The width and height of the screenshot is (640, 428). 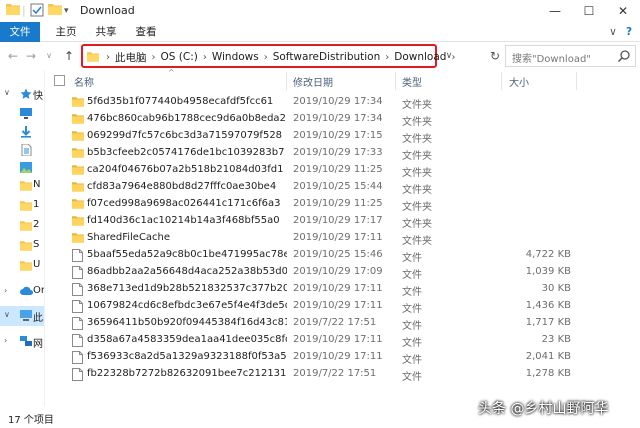 What do you see at coordinates (13, 56) in the screenshot?
I see `back-button: ←` at bounding box center [13, 56].